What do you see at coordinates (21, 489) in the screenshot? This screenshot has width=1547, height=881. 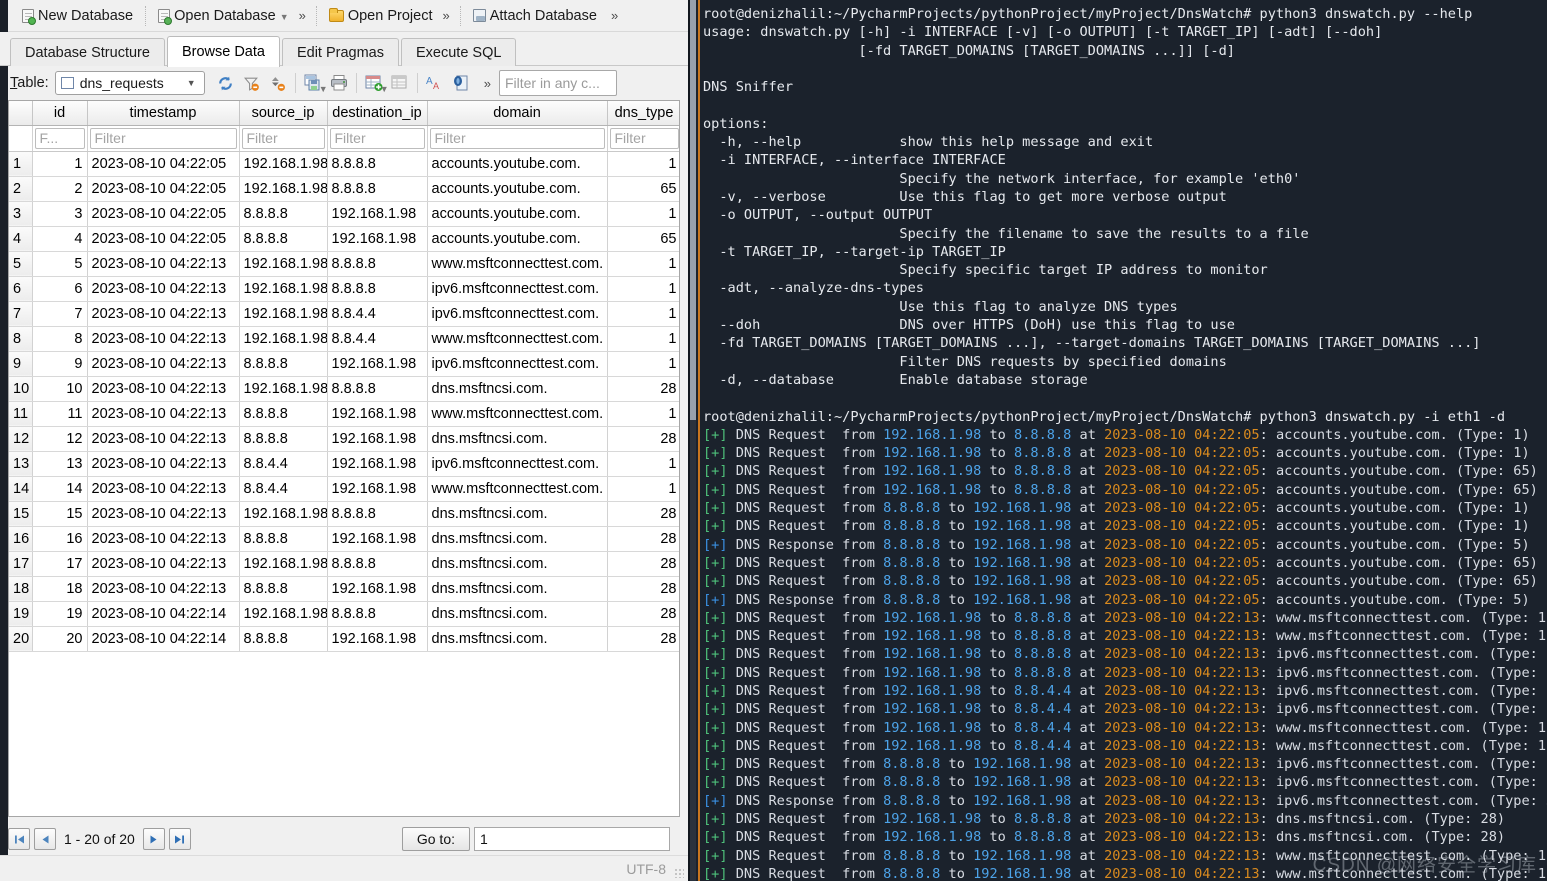 I see `row-header: 14` at bounding box center [21, 489].